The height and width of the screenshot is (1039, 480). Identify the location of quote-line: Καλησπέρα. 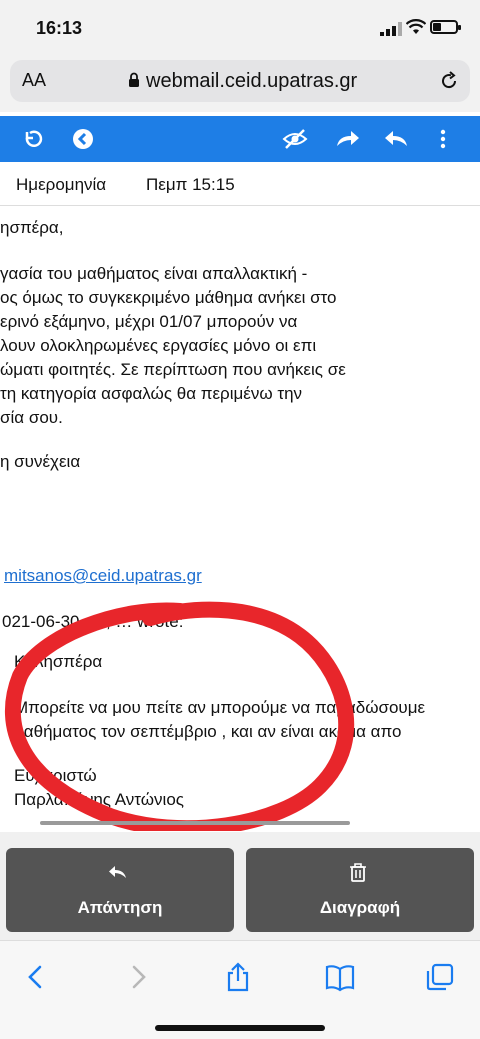
(58, 661).